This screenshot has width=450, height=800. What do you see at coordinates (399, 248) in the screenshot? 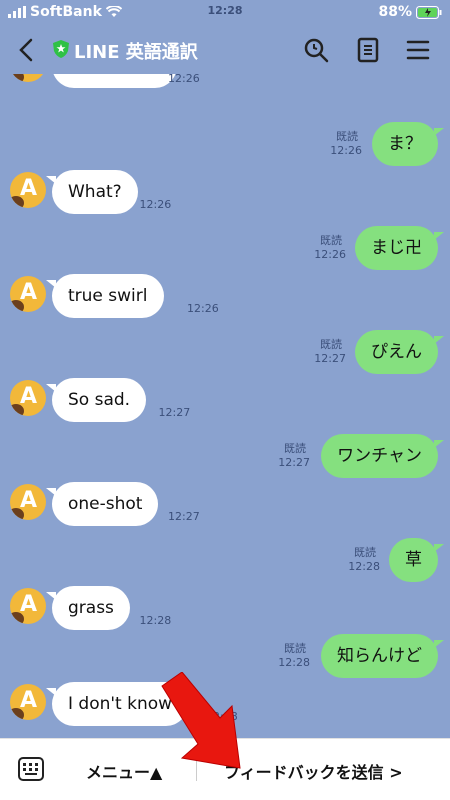
I see `message-bubble: まじ卍` at bounding box center [399, 248].